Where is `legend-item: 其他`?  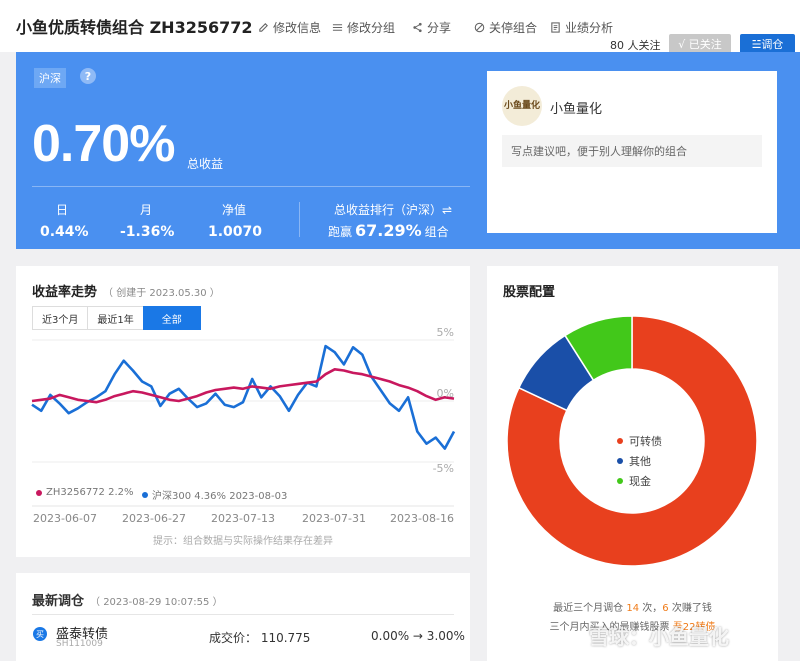
legend-item: 其他 is located at coordinates (639, 461).